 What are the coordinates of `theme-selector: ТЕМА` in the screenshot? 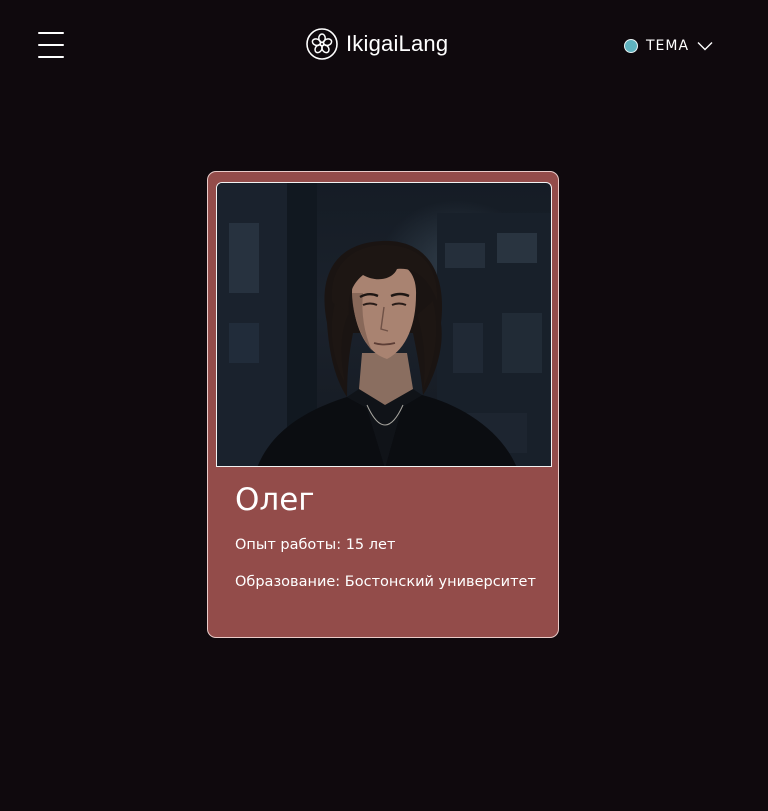 It's located at (668, 46).